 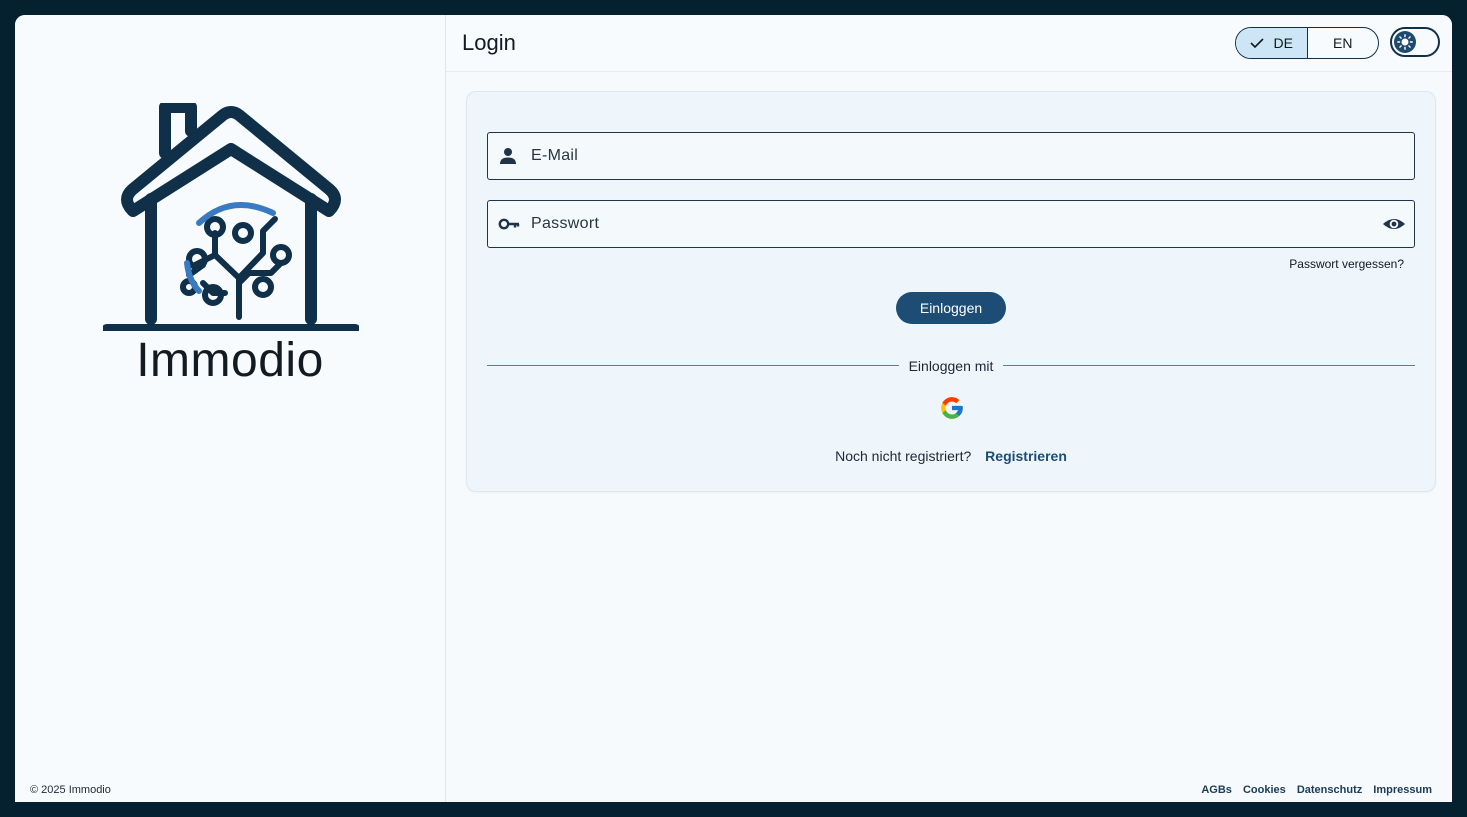 What do you see at coordinates (951, 308) in the screenshot?
I see `login-button: Einloggen` at bounding box center [951, 308].